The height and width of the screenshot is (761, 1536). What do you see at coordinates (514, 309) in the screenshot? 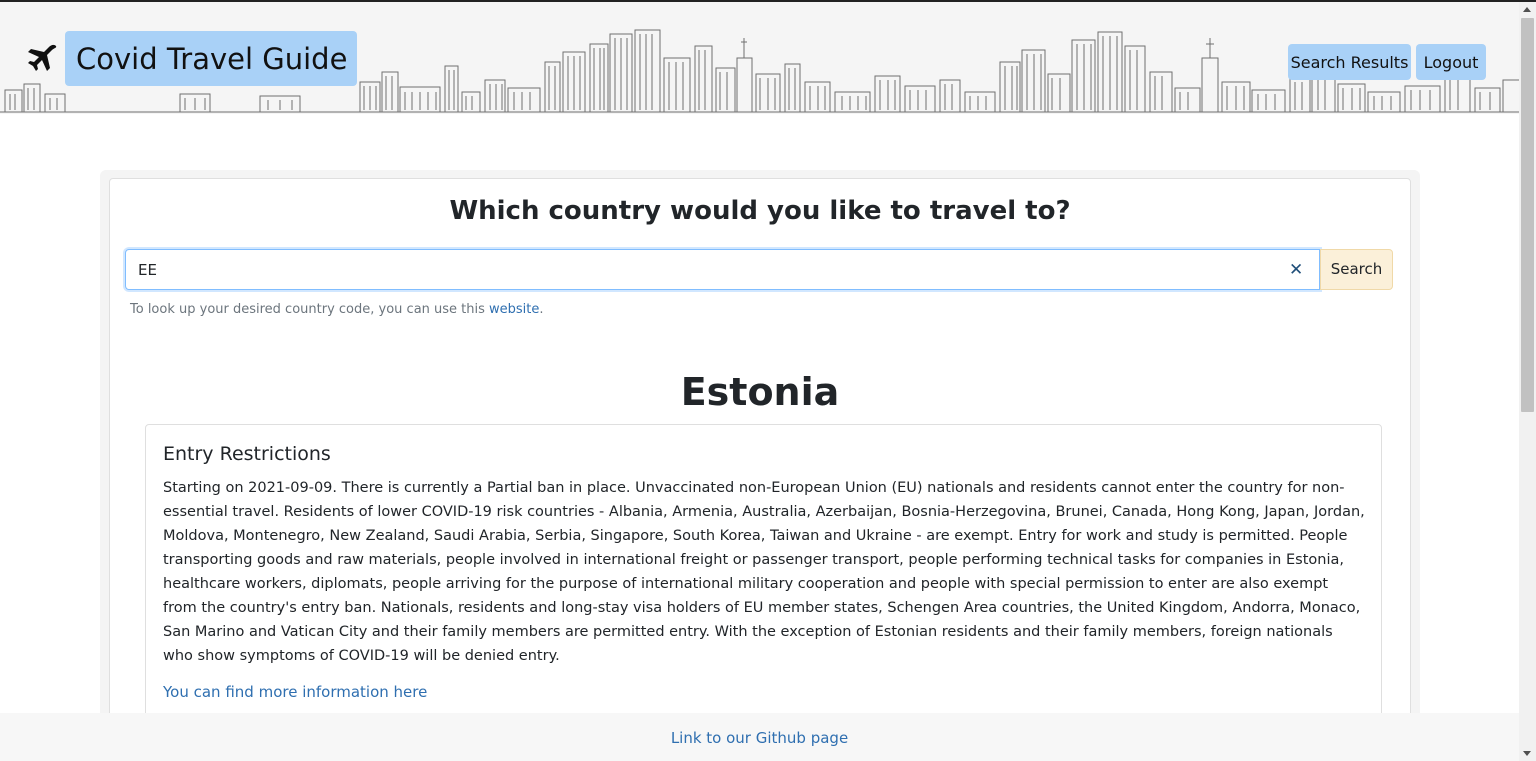
I see `country-code-website-link: website` at bounding box center [514, 309].